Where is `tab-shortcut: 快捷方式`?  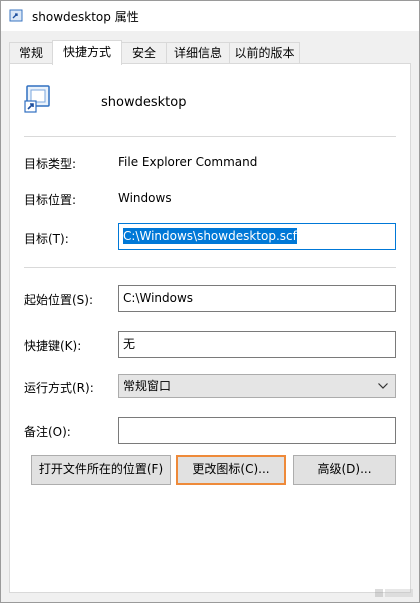 tab-shortcut: 快捷方式 is located at coordinates (87, 52).